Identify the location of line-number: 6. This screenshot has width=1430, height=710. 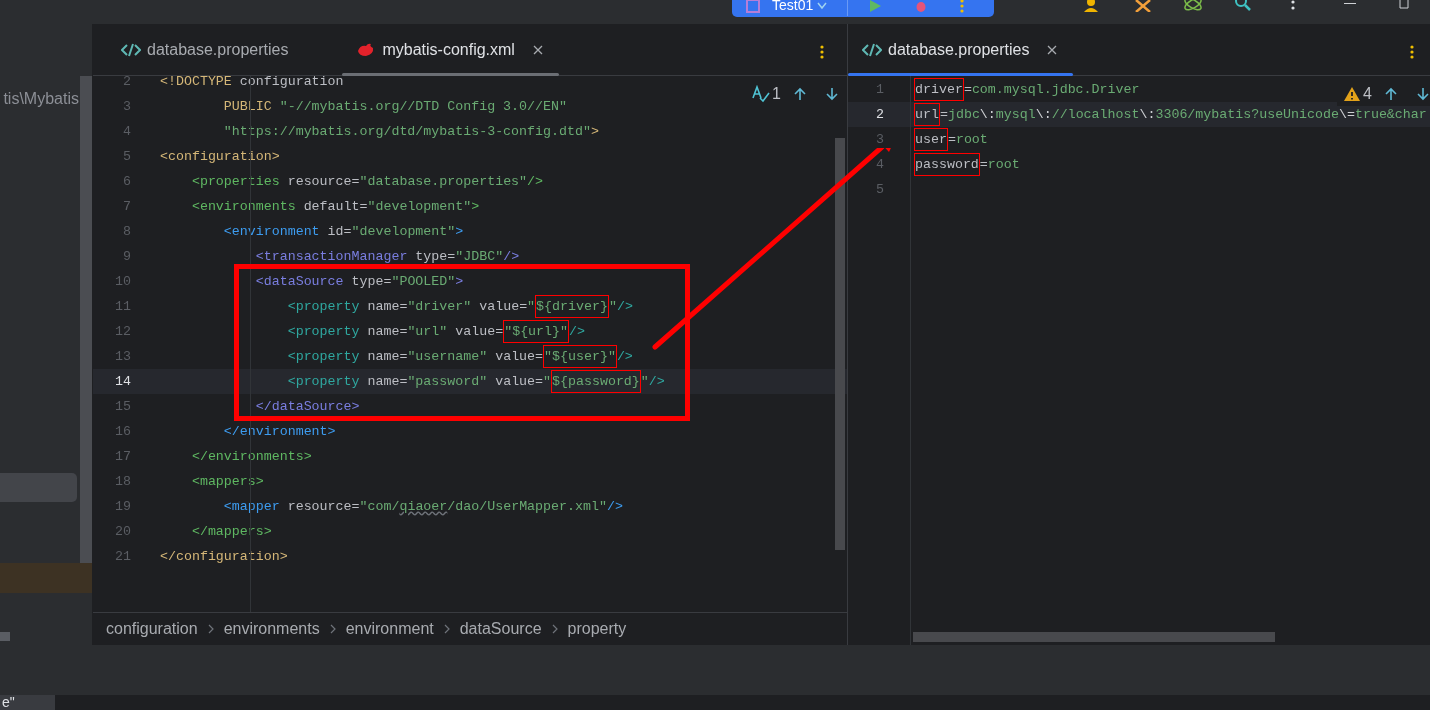
(126, 181).